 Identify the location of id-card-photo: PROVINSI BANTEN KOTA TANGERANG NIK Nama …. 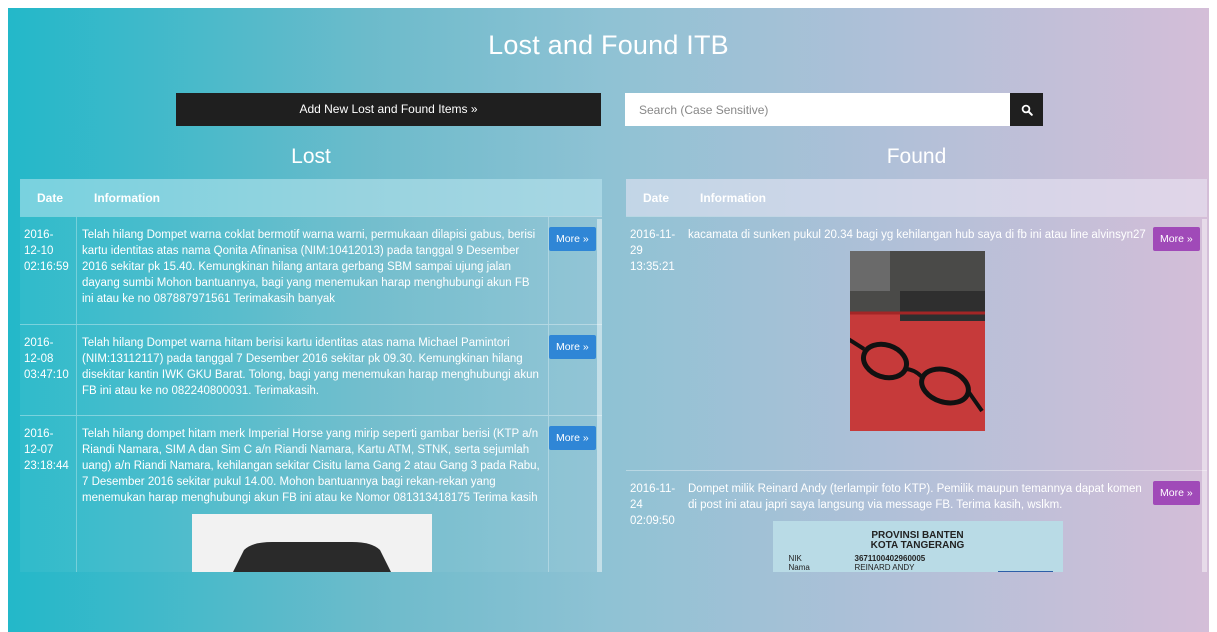
(917, 546).